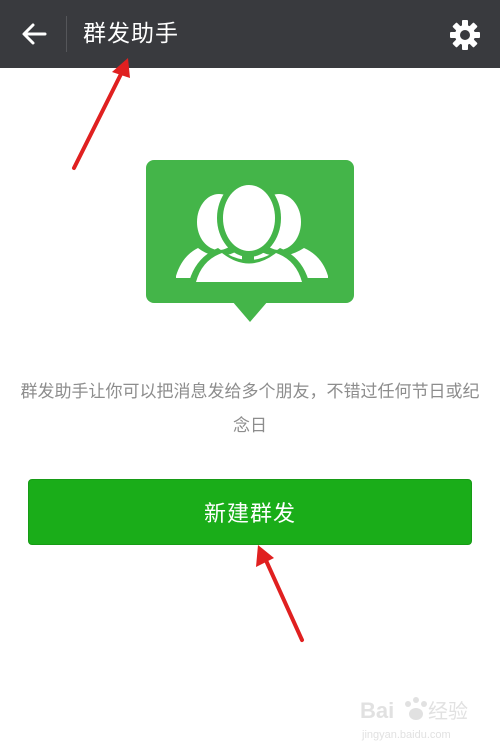 The image size is (500, 749). What do you see at coordinates (250, 409) in the screenshot?
I see `description-text: 群发助手让你可以把消息发给多个朋友，不错过任何节日或纪念日` at bounding box center [250, 409].